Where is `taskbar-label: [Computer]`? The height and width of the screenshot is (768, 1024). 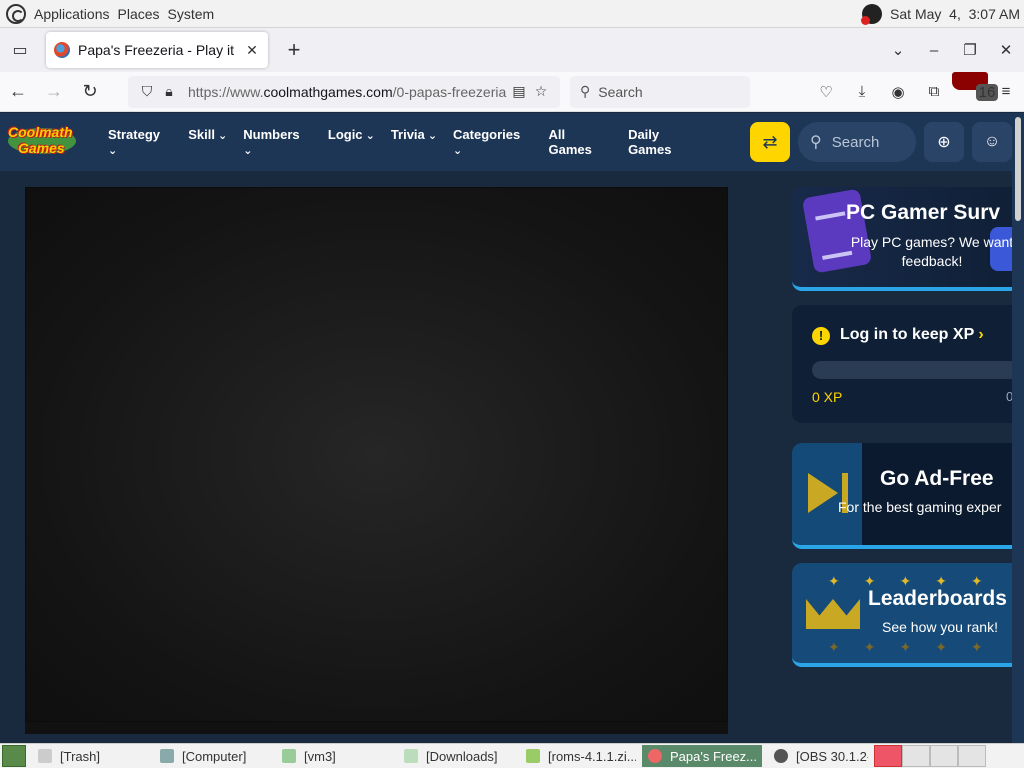
taskbar-label: [Computer] is located at coordinates (214, 756).